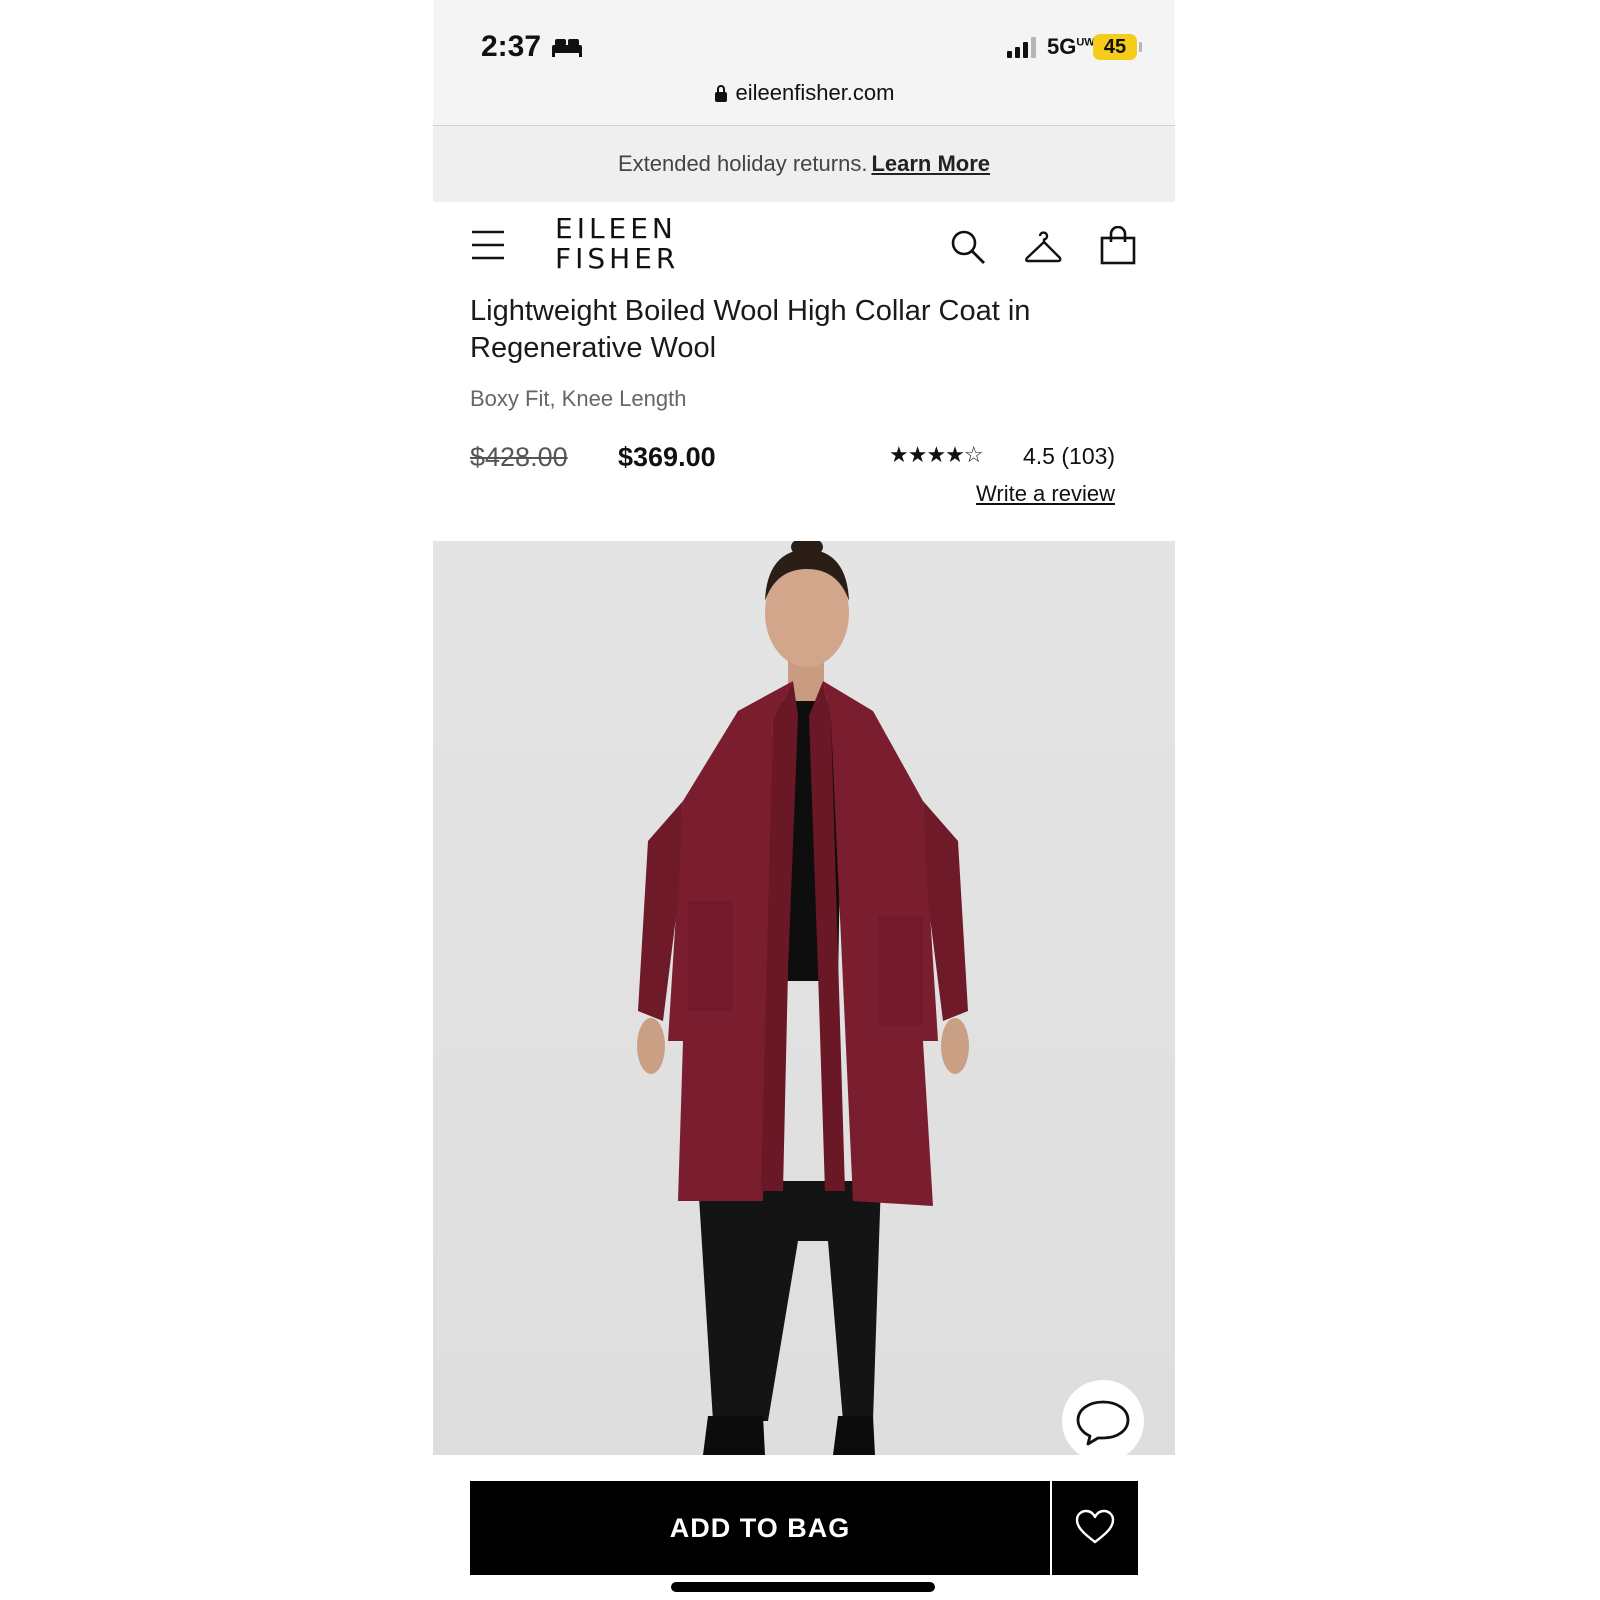 The height and width of the screenshot is (1600, 1600). What do you see at coordinates (519, 457) in the screenshot?
I see `original-price: $428.00` at bounding box center [519, 457].